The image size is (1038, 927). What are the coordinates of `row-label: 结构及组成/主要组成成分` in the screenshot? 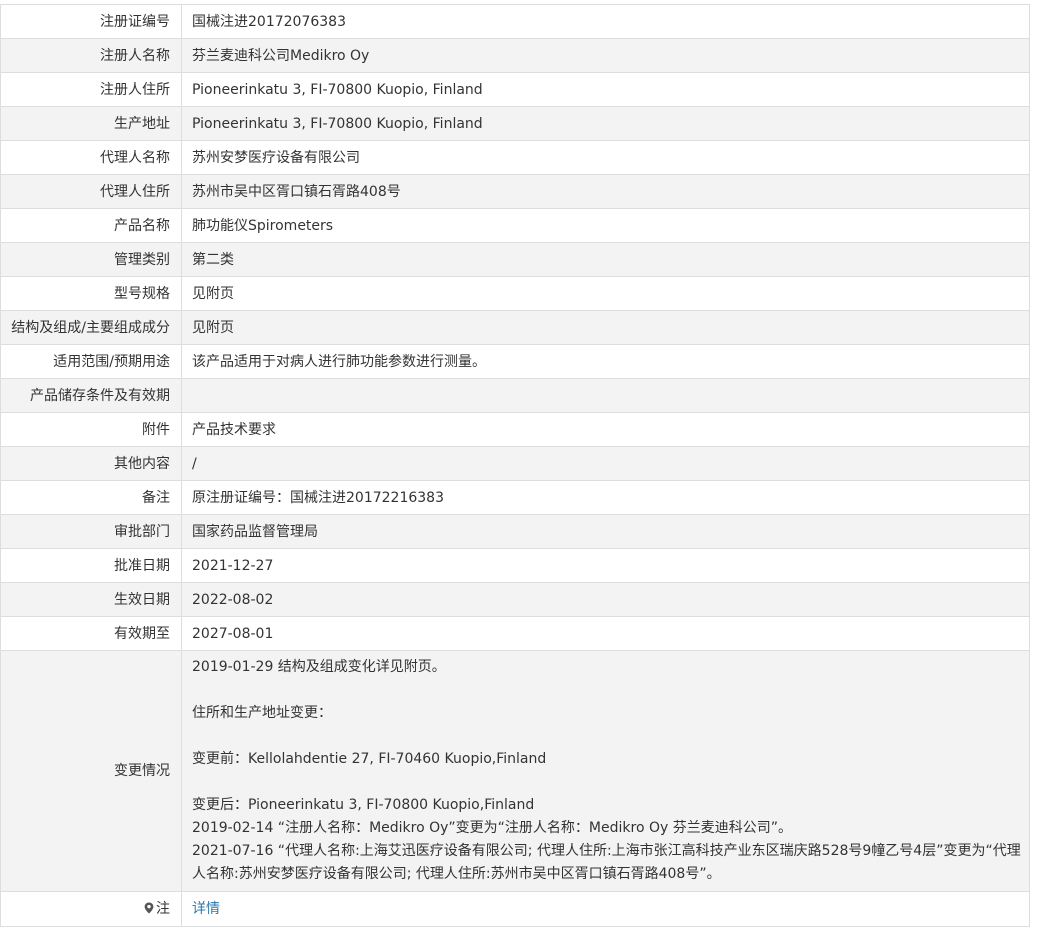 It's located at (91, 327).